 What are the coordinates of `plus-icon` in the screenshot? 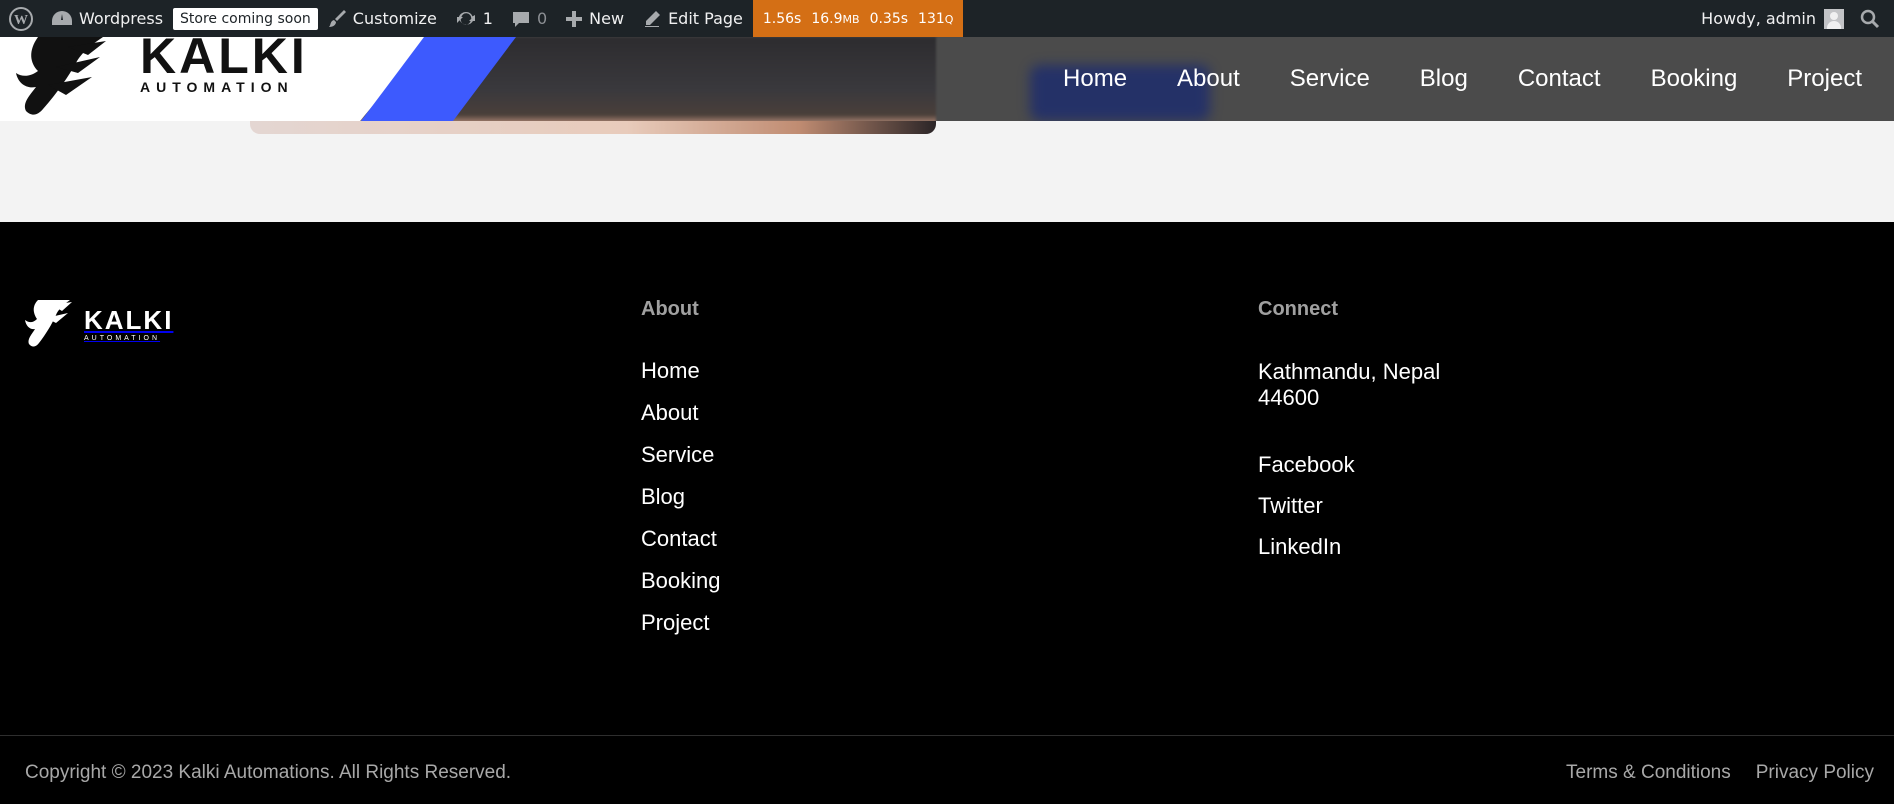 It's located at (574, 18).